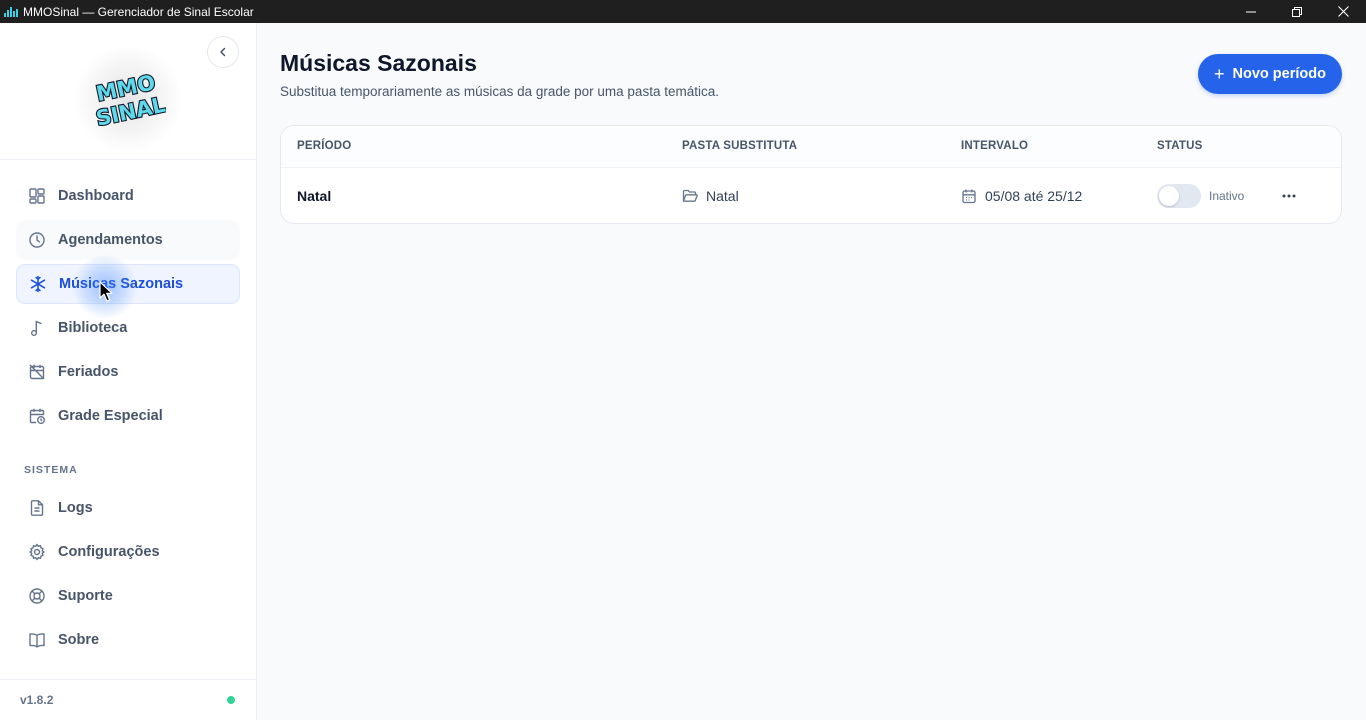 Image resolution: width=1366 pixels, height=720 pixels. Describe the element at coordinates (128, 596) in the screenshot. I see `sidebar-item-suporte: Suporte` at that location.